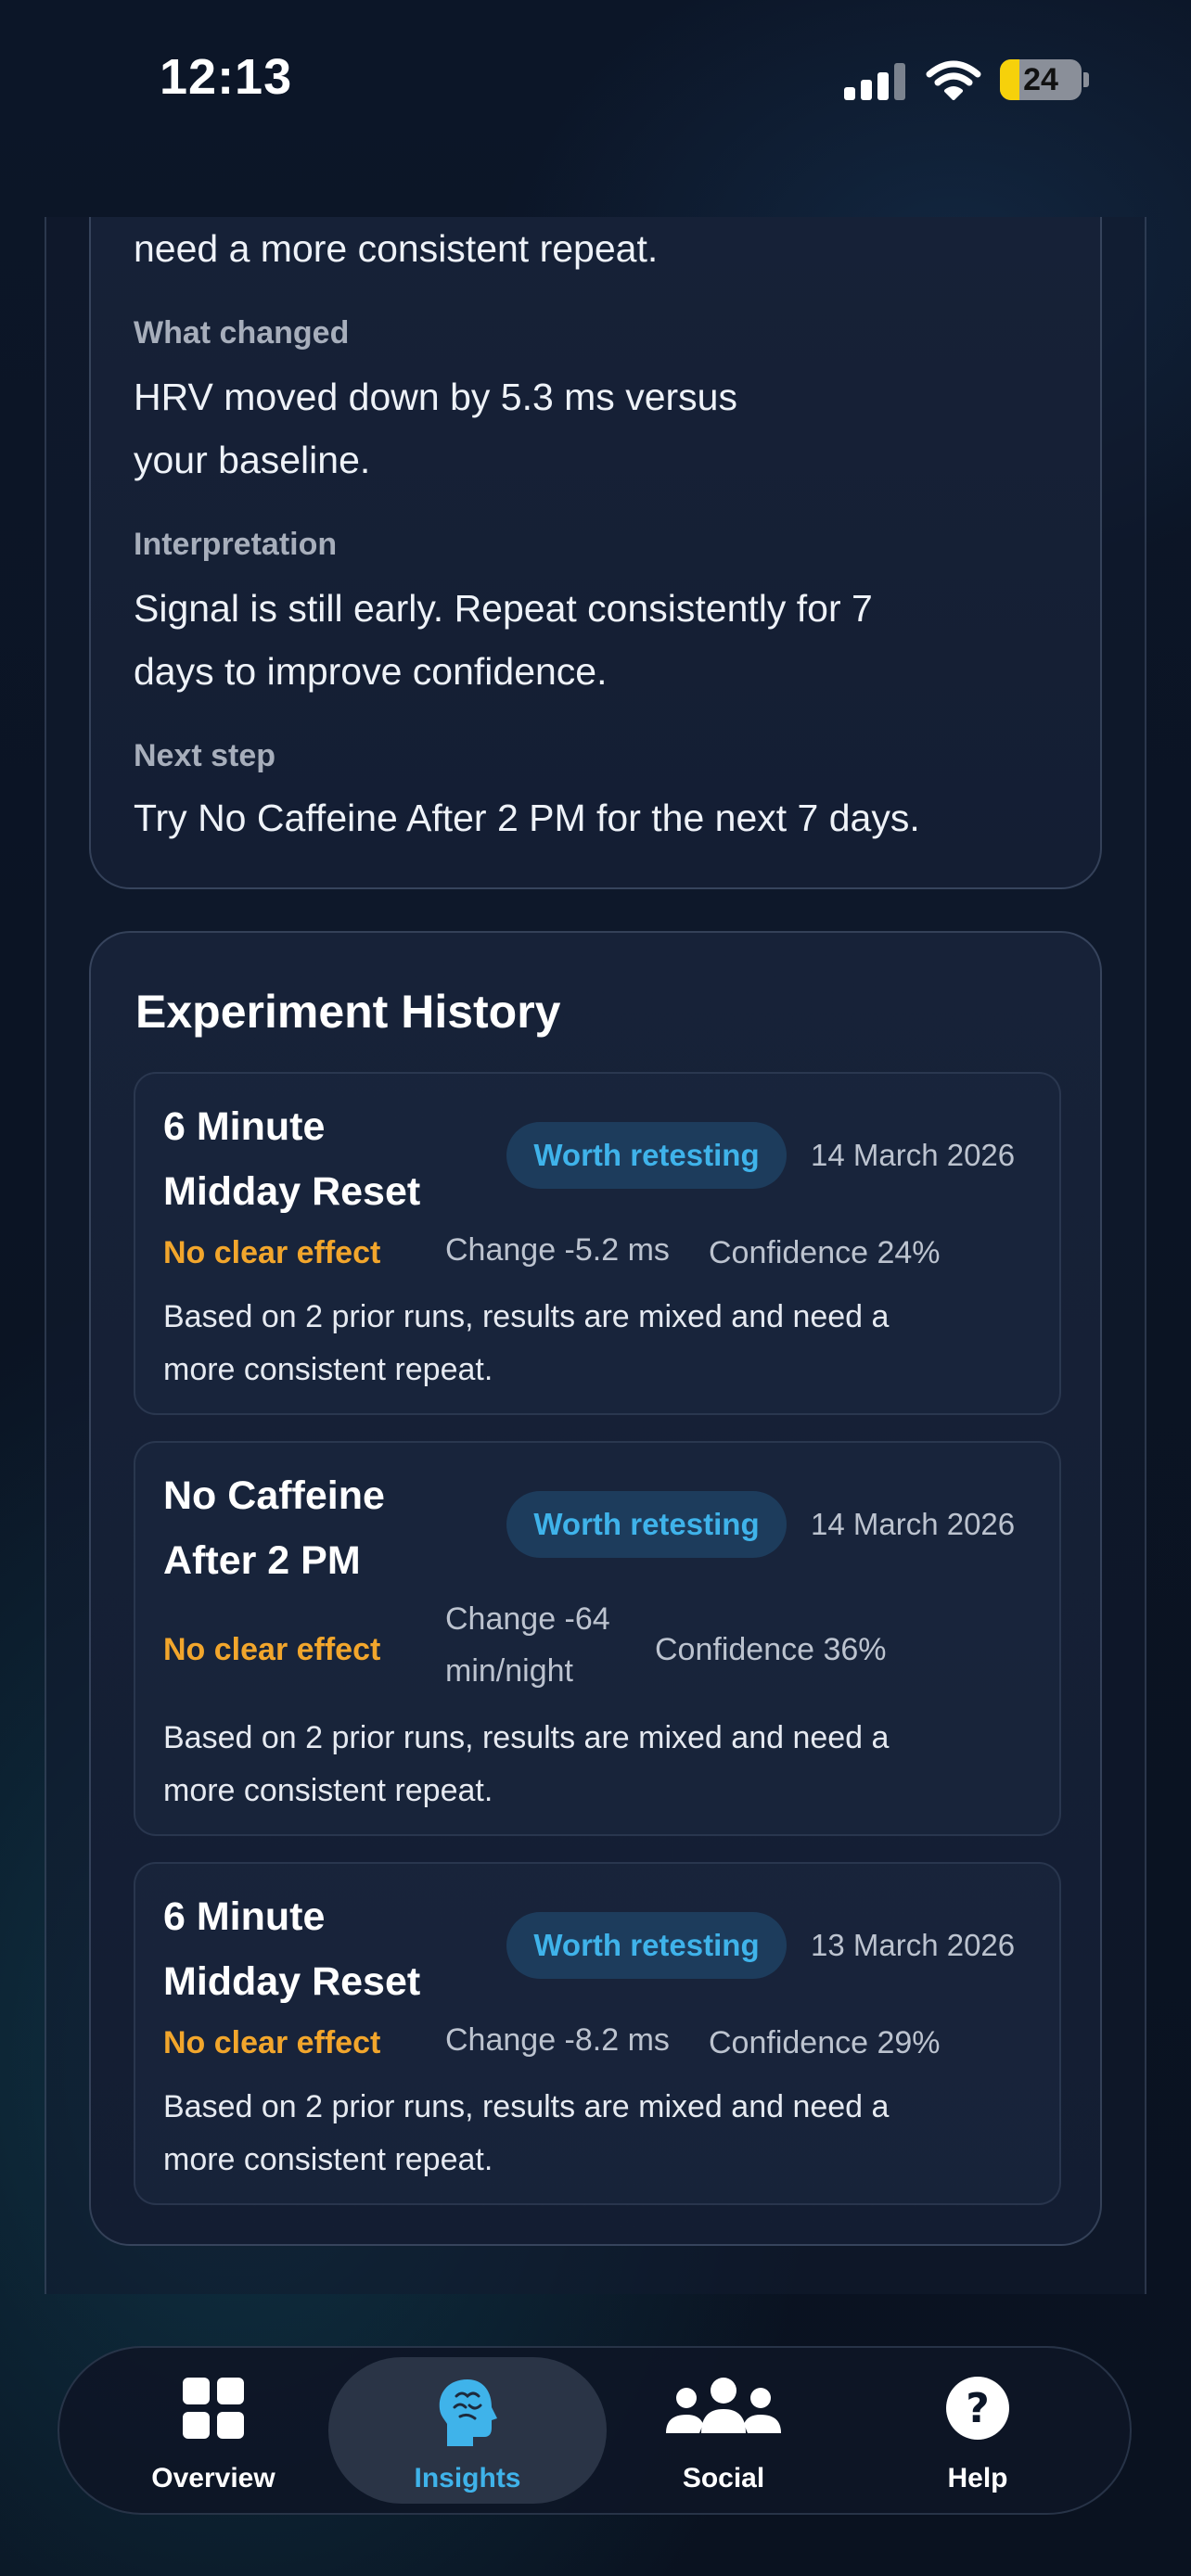  Describe the element at coordinates (242, 333) in the screenshot. I see `what-changed-label: What changed` at that location.